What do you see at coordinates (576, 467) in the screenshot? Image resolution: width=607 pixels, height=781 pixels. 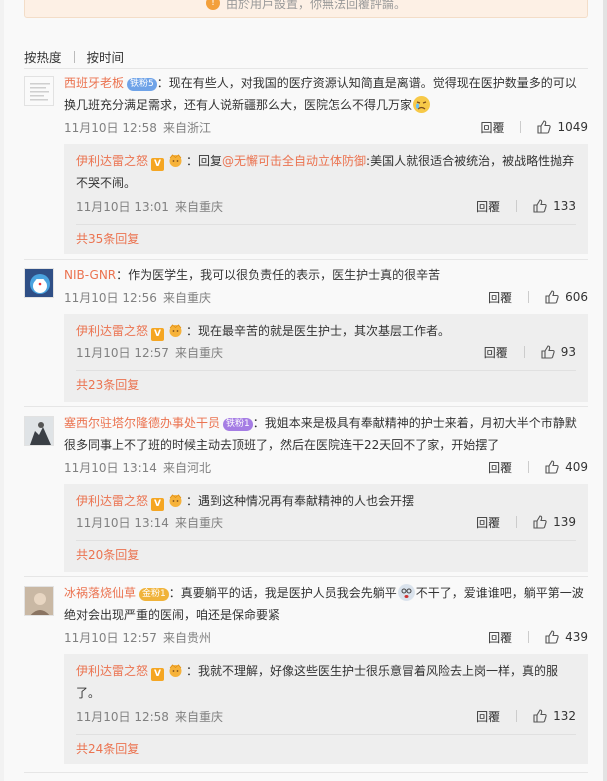 I see `like-count: 409` at bounding box center [576, 467].